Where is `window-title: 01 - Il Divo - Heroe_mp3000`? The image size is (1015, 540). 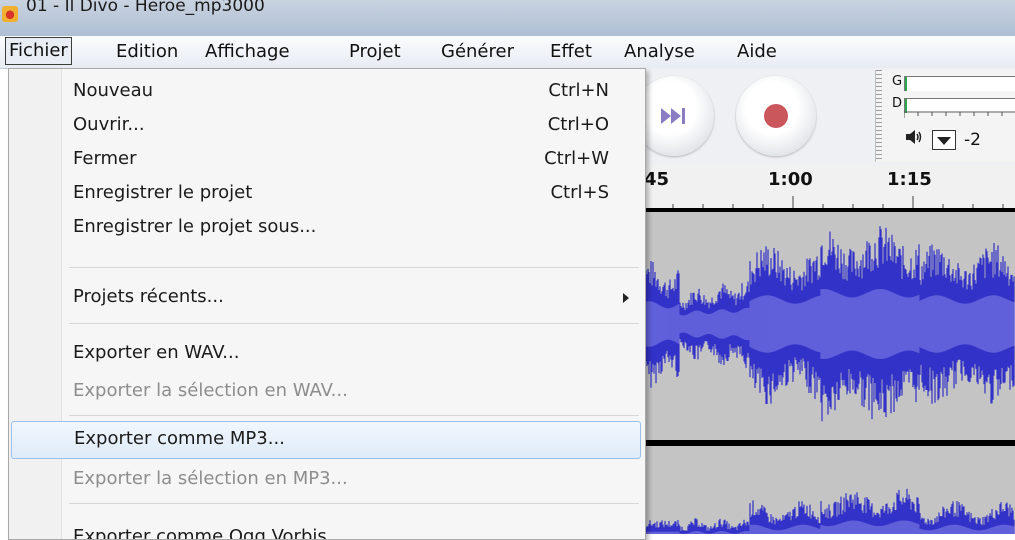 window-title: 01 - Il Divo - Heroe_mp3000 is located at coordinates (145, 8).